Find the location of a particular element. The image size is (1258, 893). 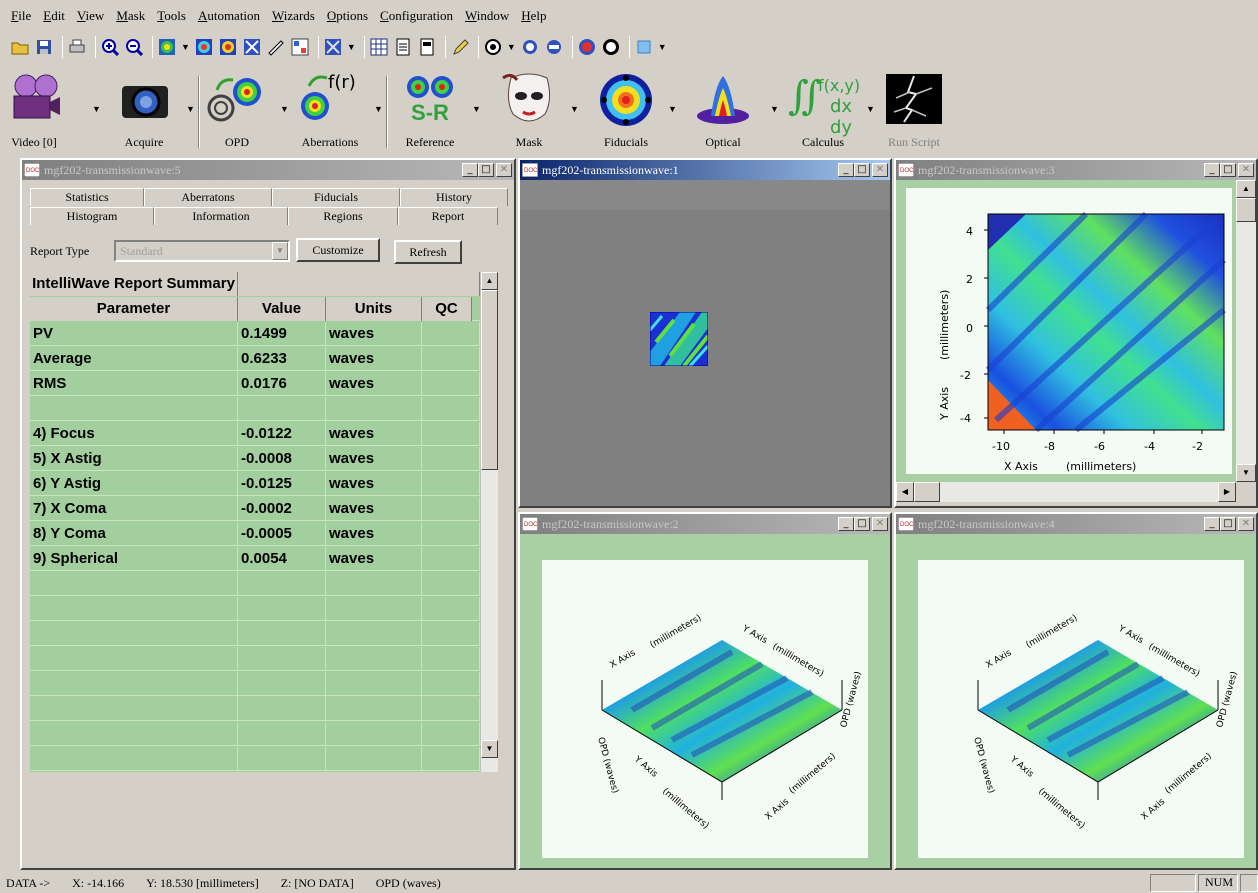

ring-2-icon is located at coordinates (554, 47).